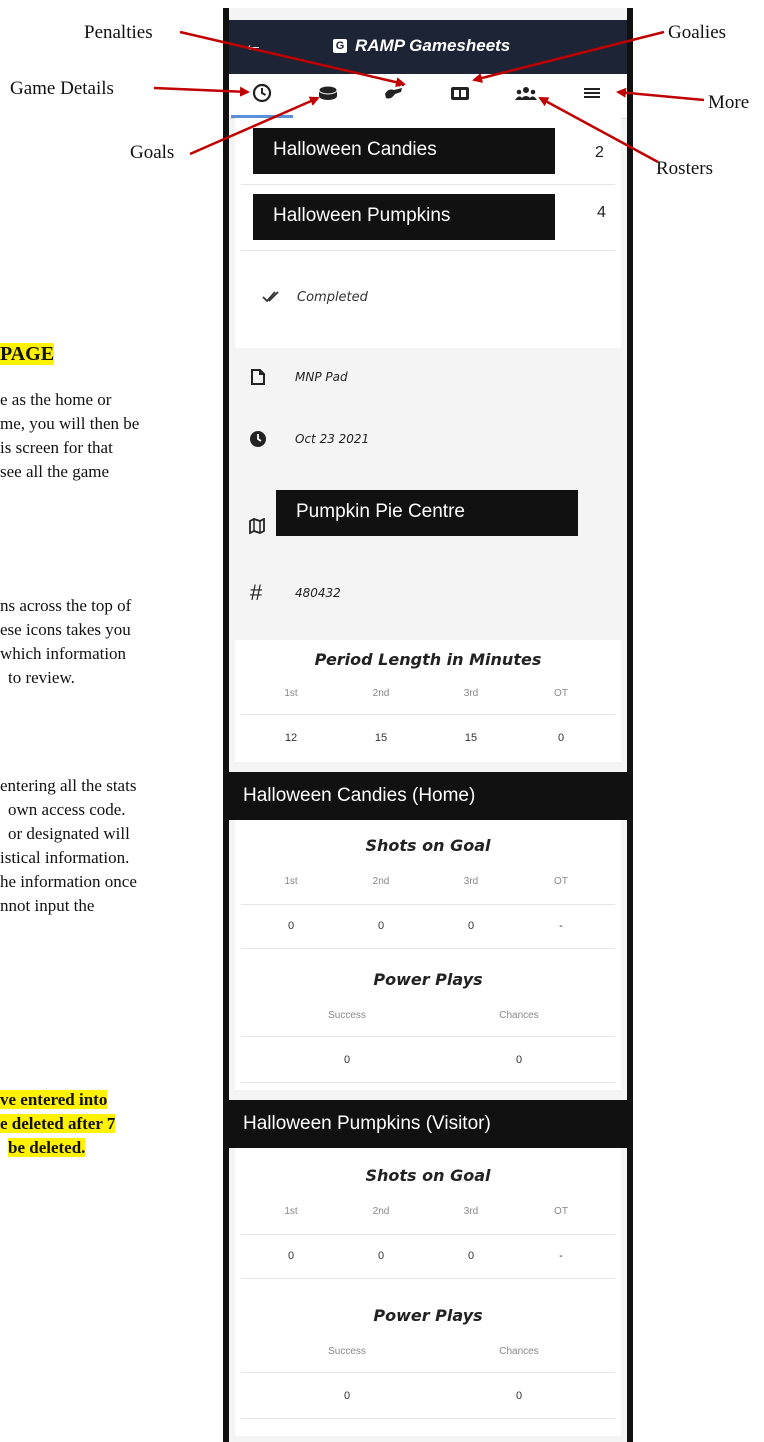 This screenshot has height=1442, width=764. I want to click on visitor-shots-2: 0, so click(381, 1256).